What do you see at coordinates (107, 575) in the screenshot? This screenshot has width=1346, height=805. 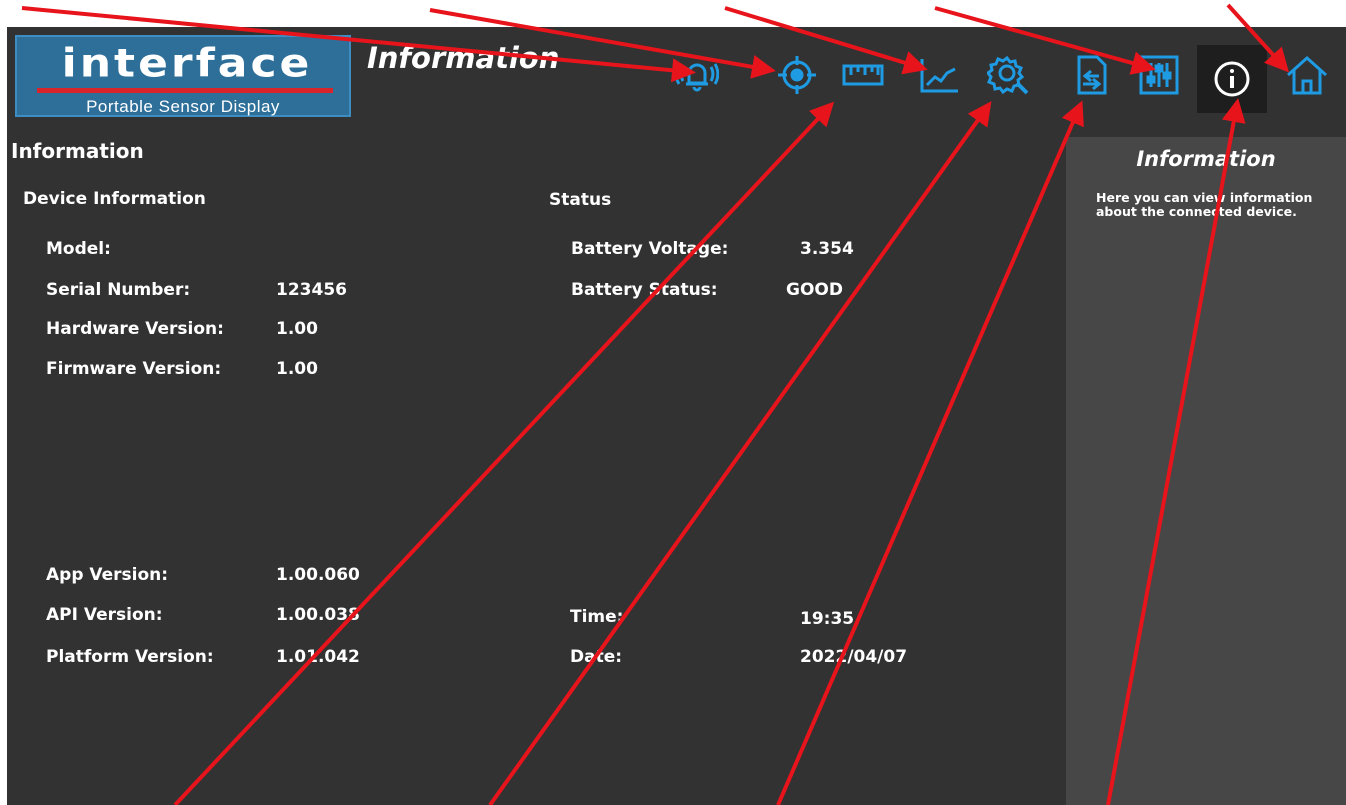 I see `app-version-label: App Version:` at bounding box center [107, 575].